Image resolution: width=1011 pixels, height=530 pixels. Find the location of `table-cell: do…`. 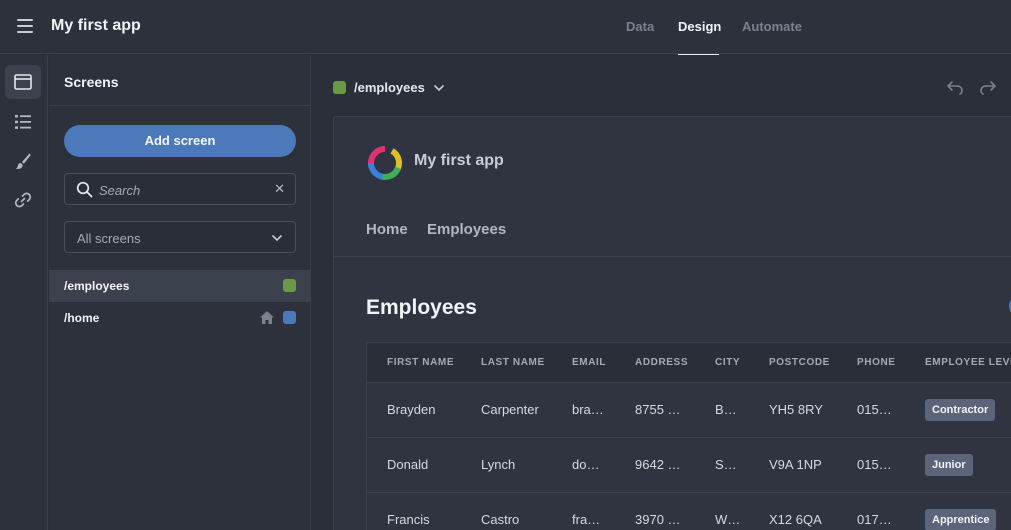

table-cell: do… is located at coordinates (586, 464).